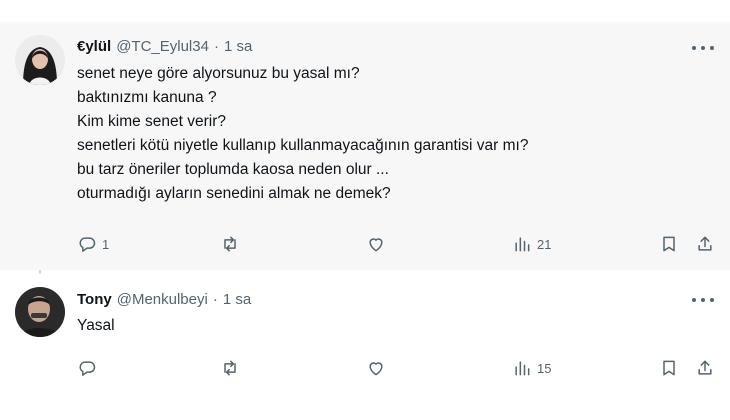 This screenshot has height=420, width=730. What do you see at coordinates (544, 368) in the screenshot?
I see `views-count: 15` at bounding box center [544, 368].